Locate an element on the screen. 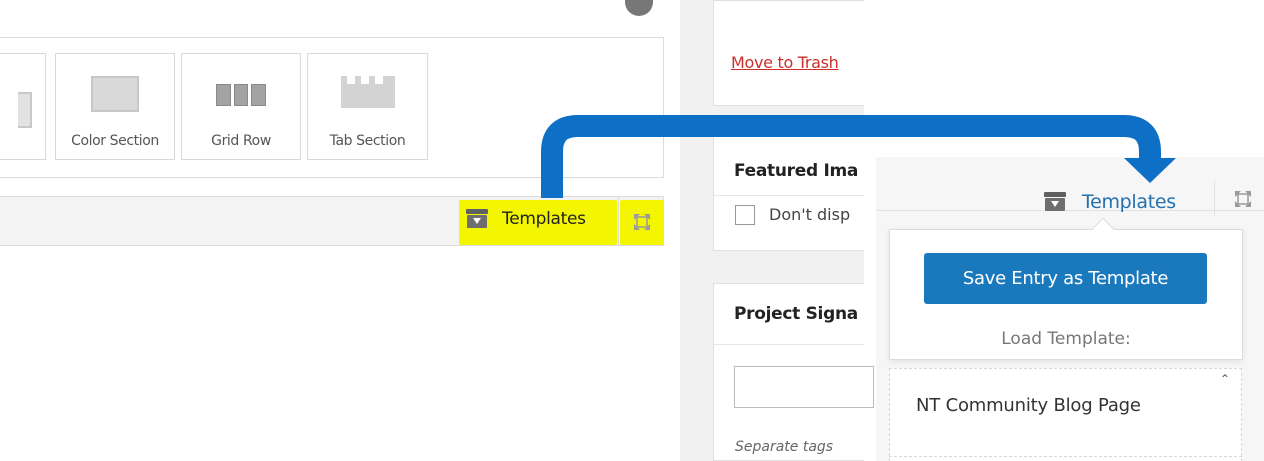 The width and height of the screenshot is (1264, 461). project-signal-title: Project Signa is located at coordinates (796, 314).